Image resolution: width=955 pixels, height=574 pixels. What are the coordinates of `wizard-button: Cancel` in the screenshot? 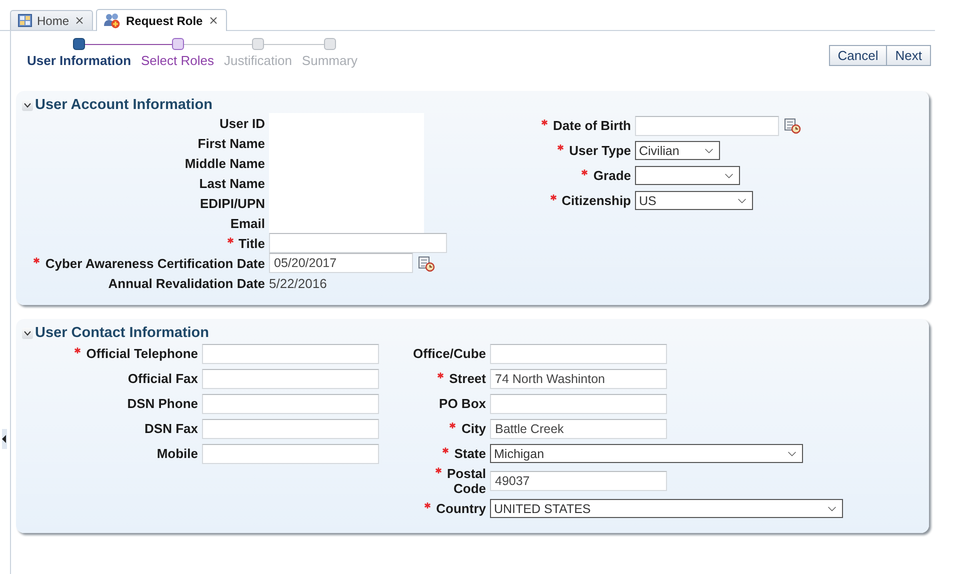 It's located at (858, 55).